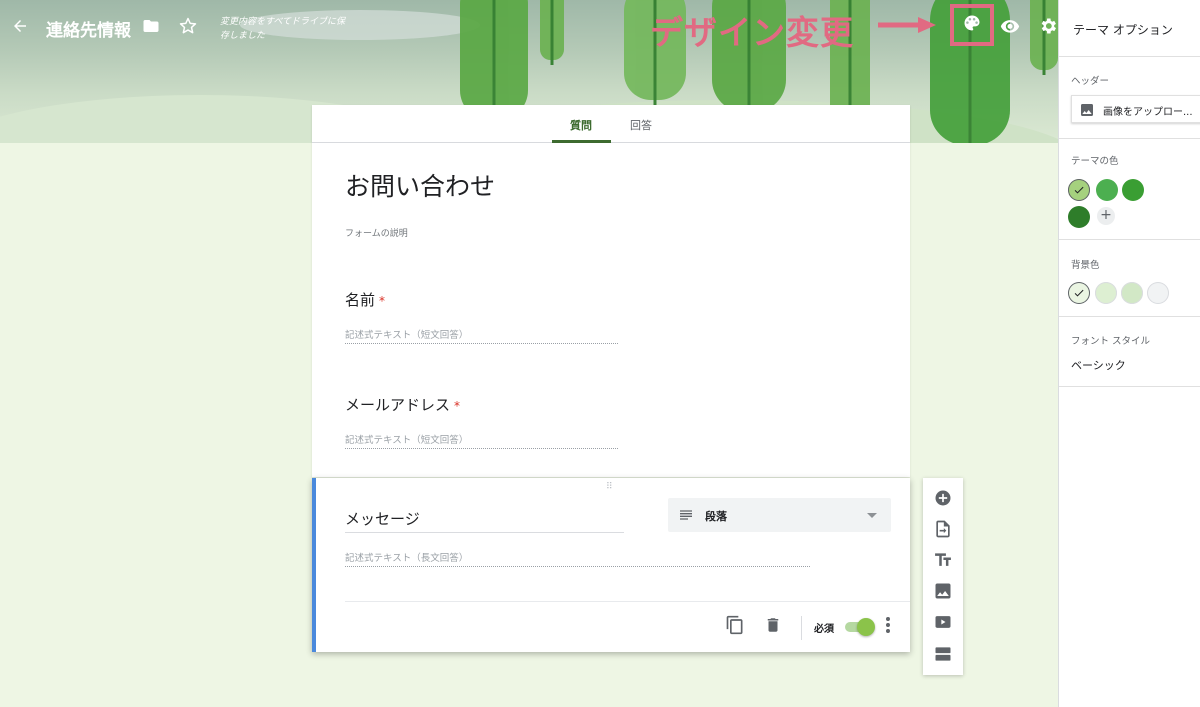  Describe the element at coordinates (752, 32) in the screenshot. I see `annotation-text: デザイン変更` at that location.